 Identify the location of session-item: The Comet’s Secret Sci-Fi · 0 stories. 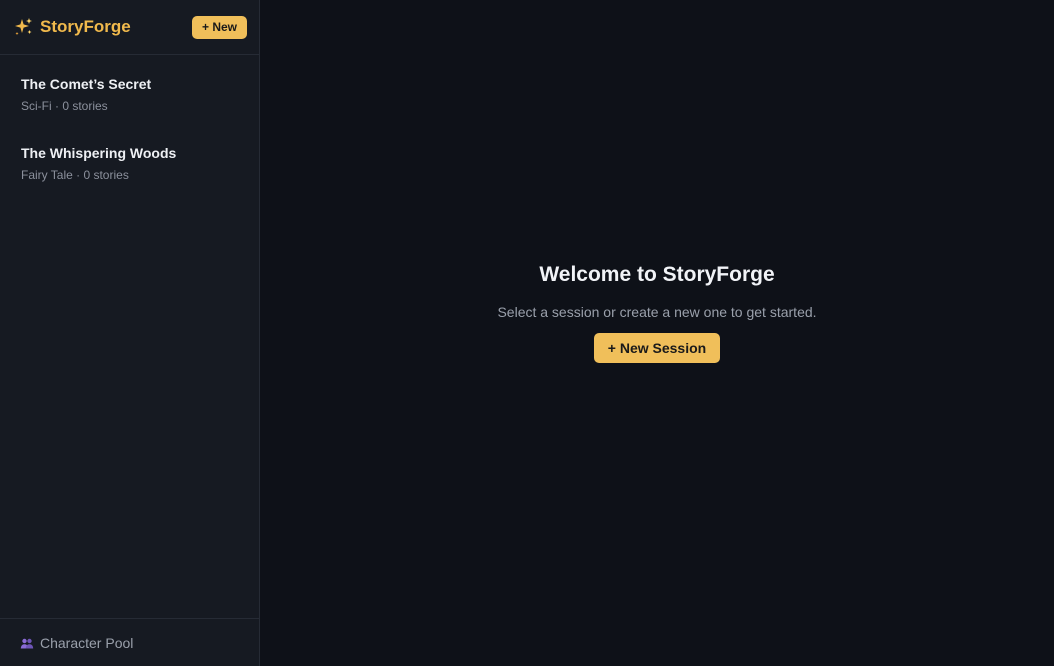
(129, 94).